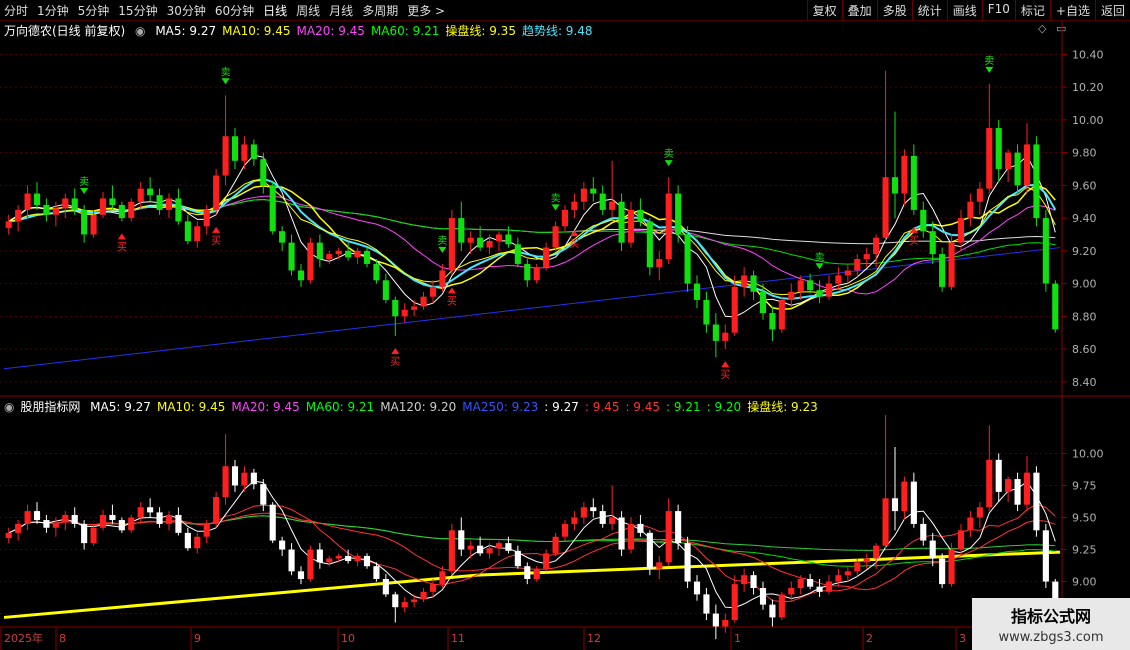 This screenshot has width=1130, height=650. What do you see at coordinates (137, 11) in the screenshot?
I see `tab-period-3: 15分钟` at bounding box center [137, 11].